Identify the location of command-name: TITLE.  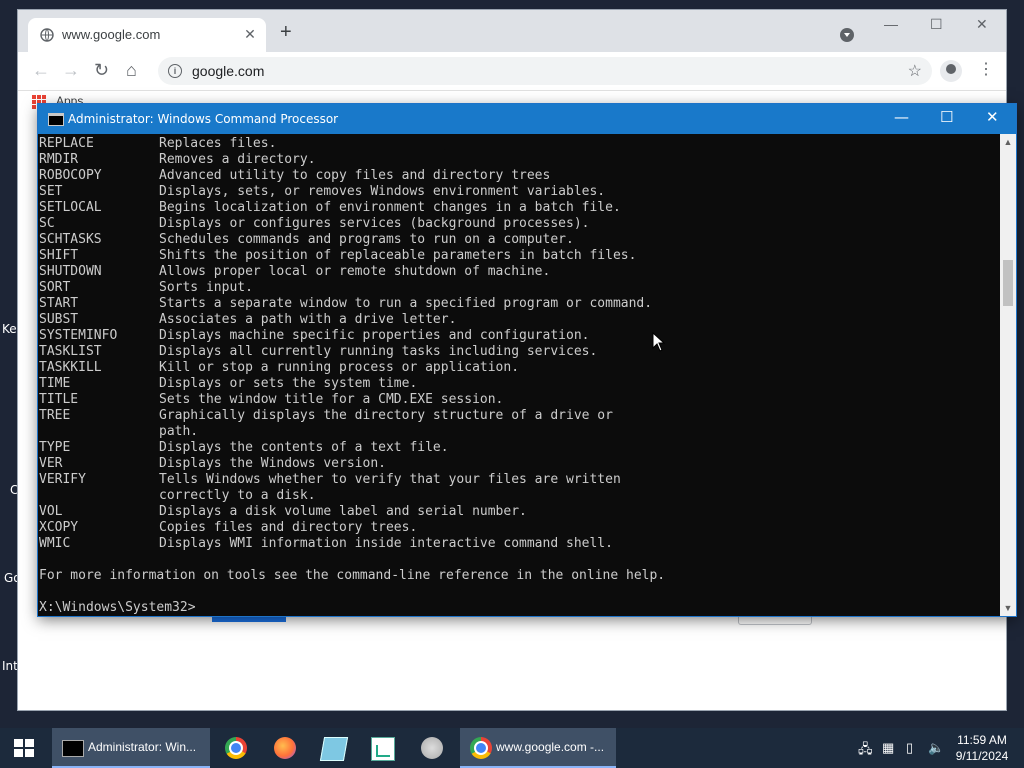
(59, 399).